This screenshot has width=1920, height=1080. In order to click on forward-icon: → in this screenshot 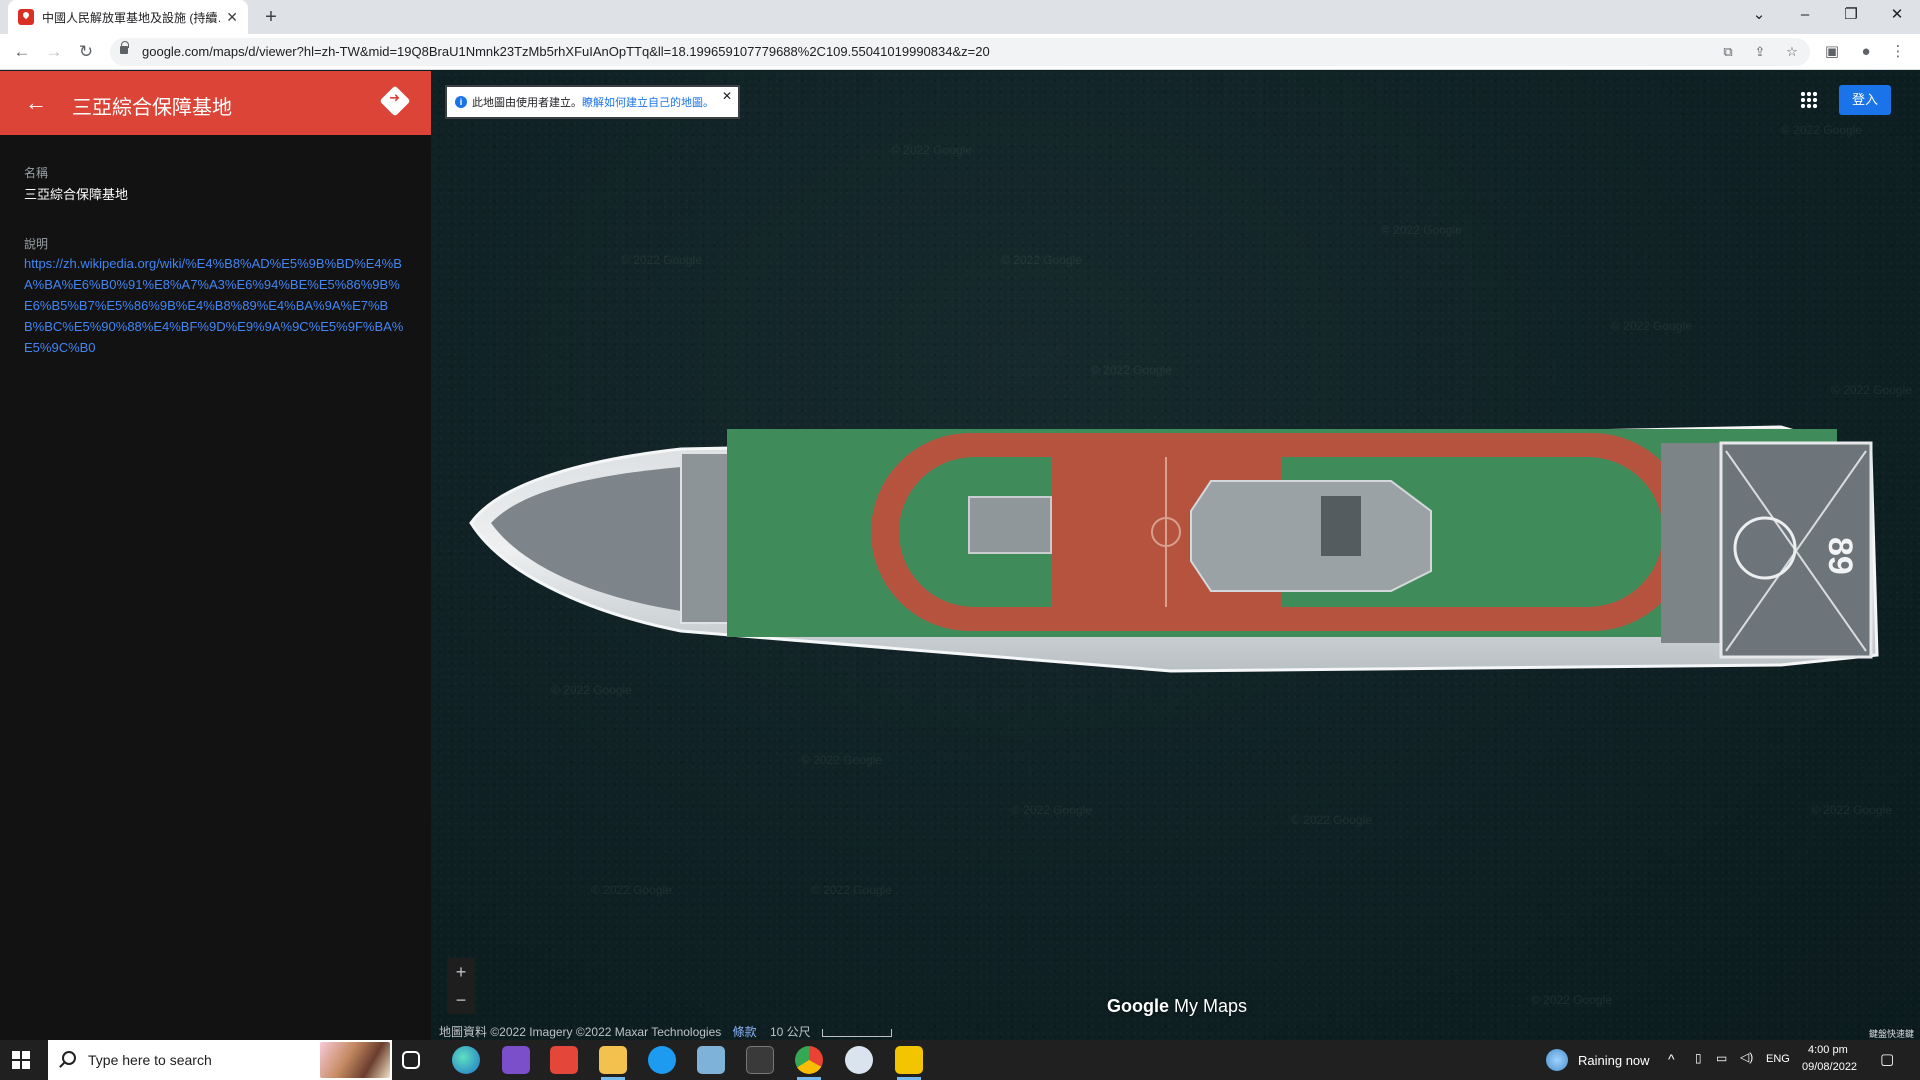, I will do `click(54, 52)`.